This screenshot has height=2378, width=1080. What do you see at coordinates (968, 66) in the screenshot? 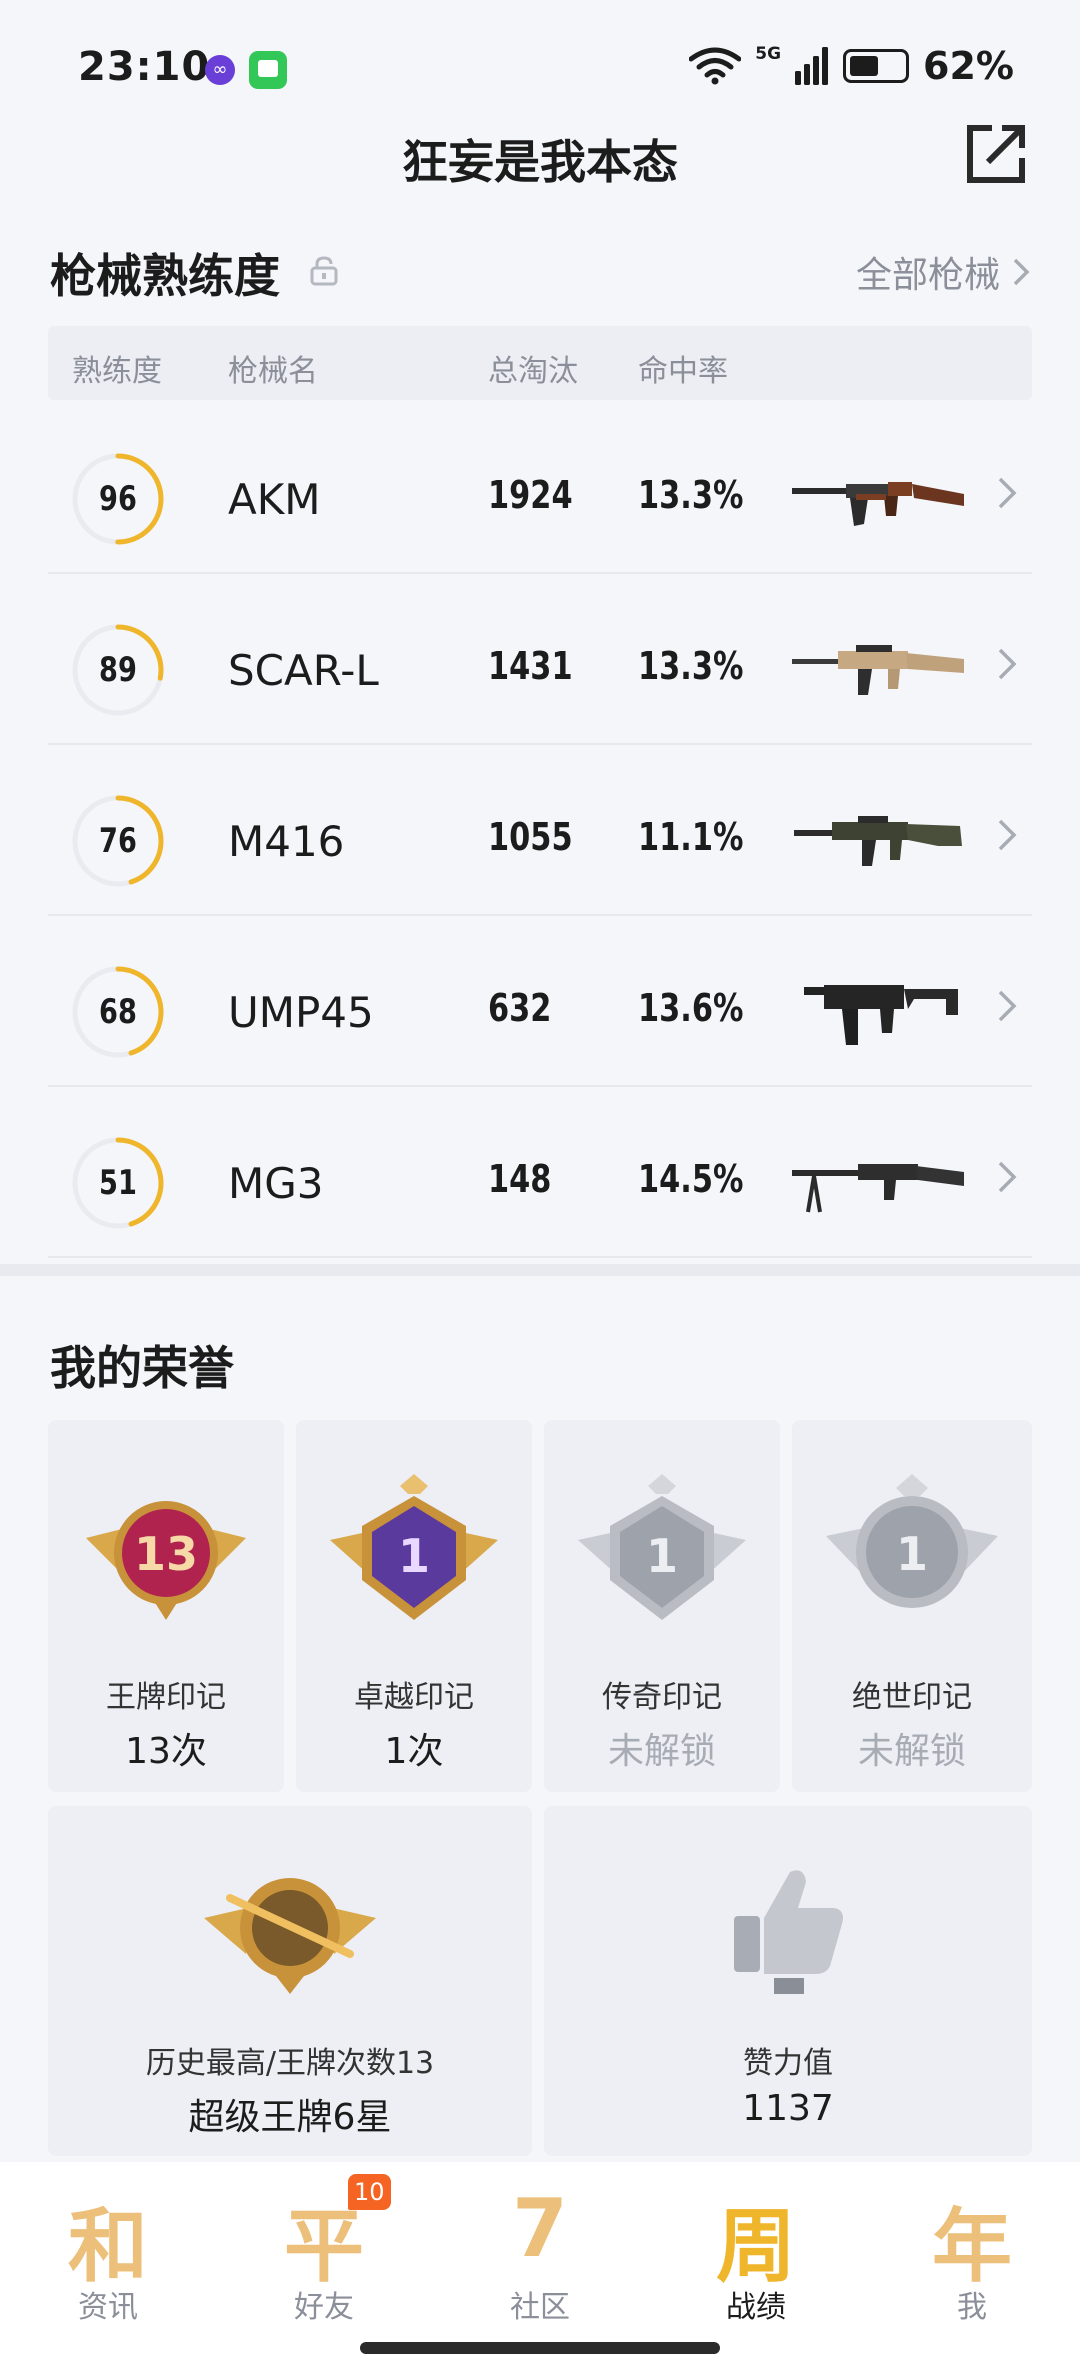
I see `battery-percent: 62%` at bounding box center [968, 66].